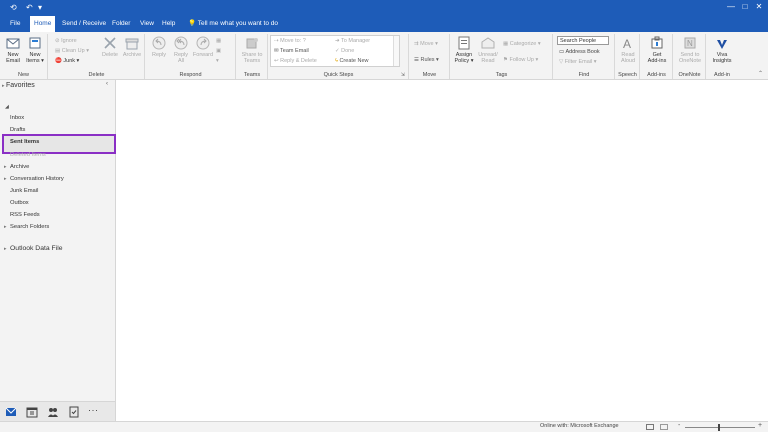  I want to click on conversation-history-expander-icon: ▸, so click(5, 179).